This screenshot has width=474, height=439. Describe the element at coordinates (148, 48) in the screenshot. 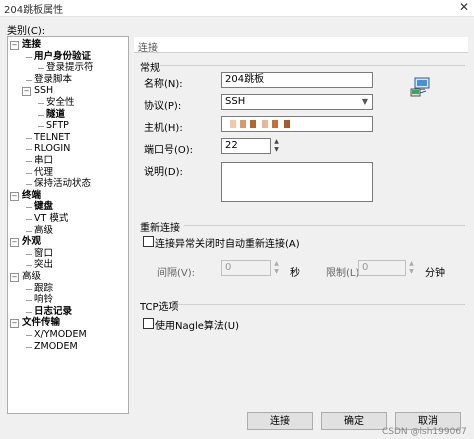

I see `breadcrumb-label: 连接` at that location.